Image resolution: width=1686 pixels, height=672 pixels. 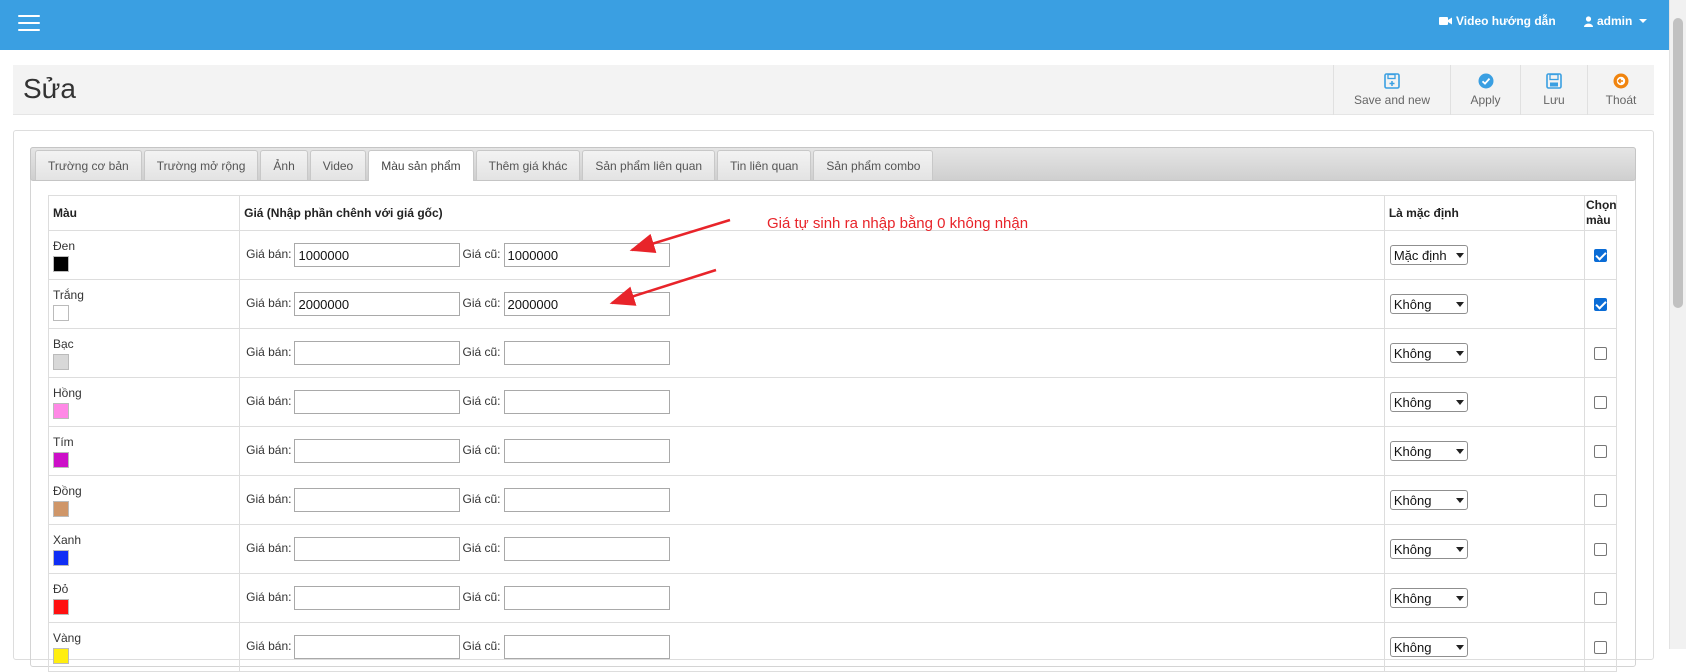 What do you see at coordinates (67, 637) in the screenshot?
I see `color-name: Vàng` at bounding box center [67, 637].